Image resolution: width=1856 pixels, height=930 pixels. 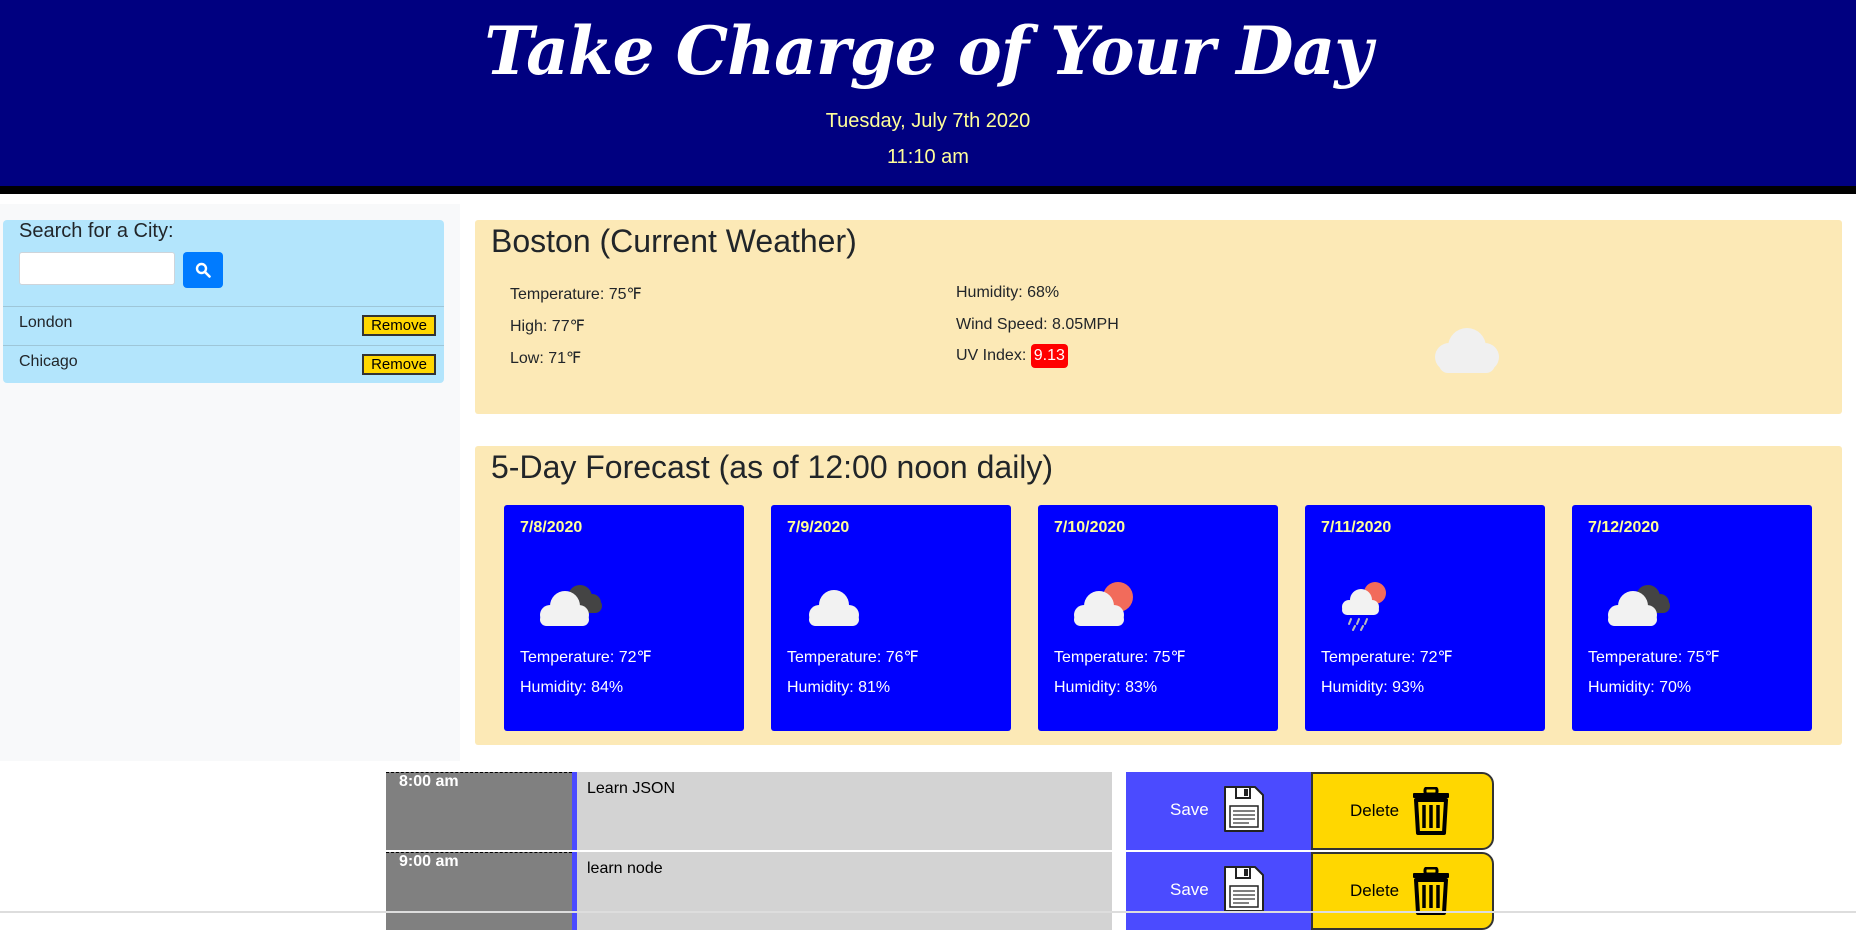 I want to click on forecast-date: 7/11/2020, so click(x=1356, y=527).